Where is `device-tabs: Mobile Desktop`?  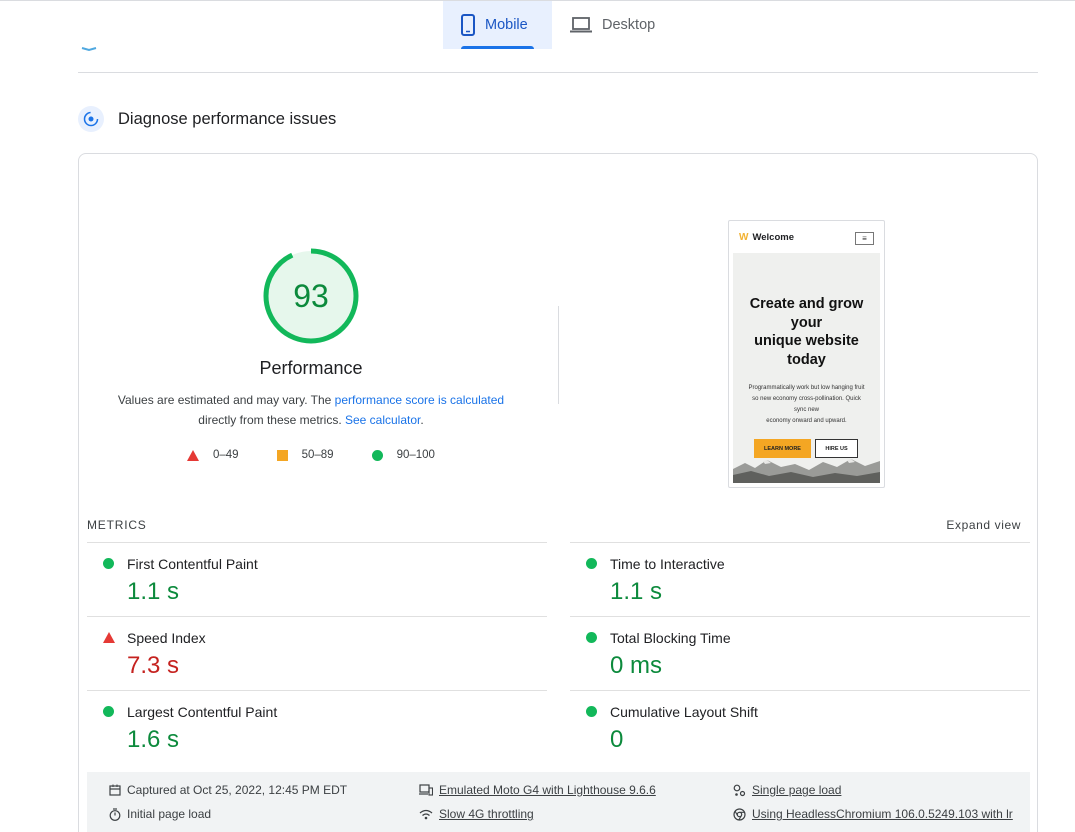
device-tabs: Mobile Desktop is located at coordinates (558, 25).